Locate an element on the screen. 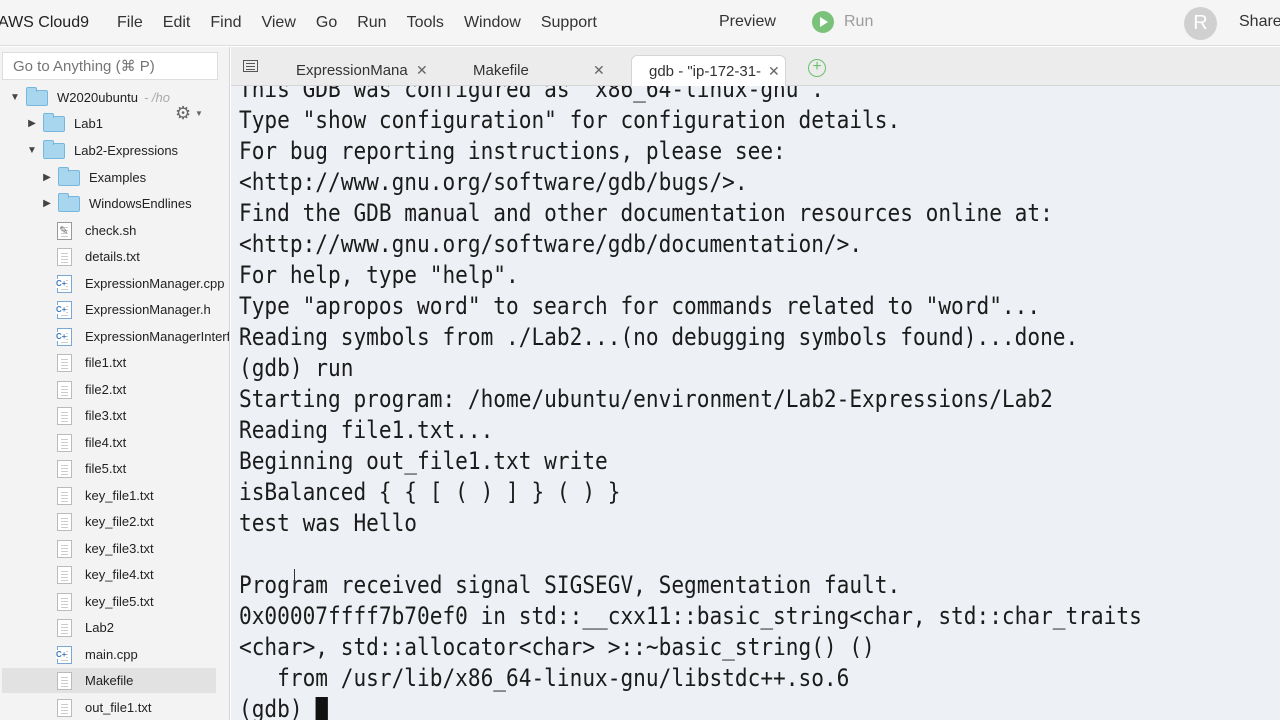 The height and width of the screenshot is (720, 1280). tree-item-file: file4.txt is located at coordinates (90, 442).